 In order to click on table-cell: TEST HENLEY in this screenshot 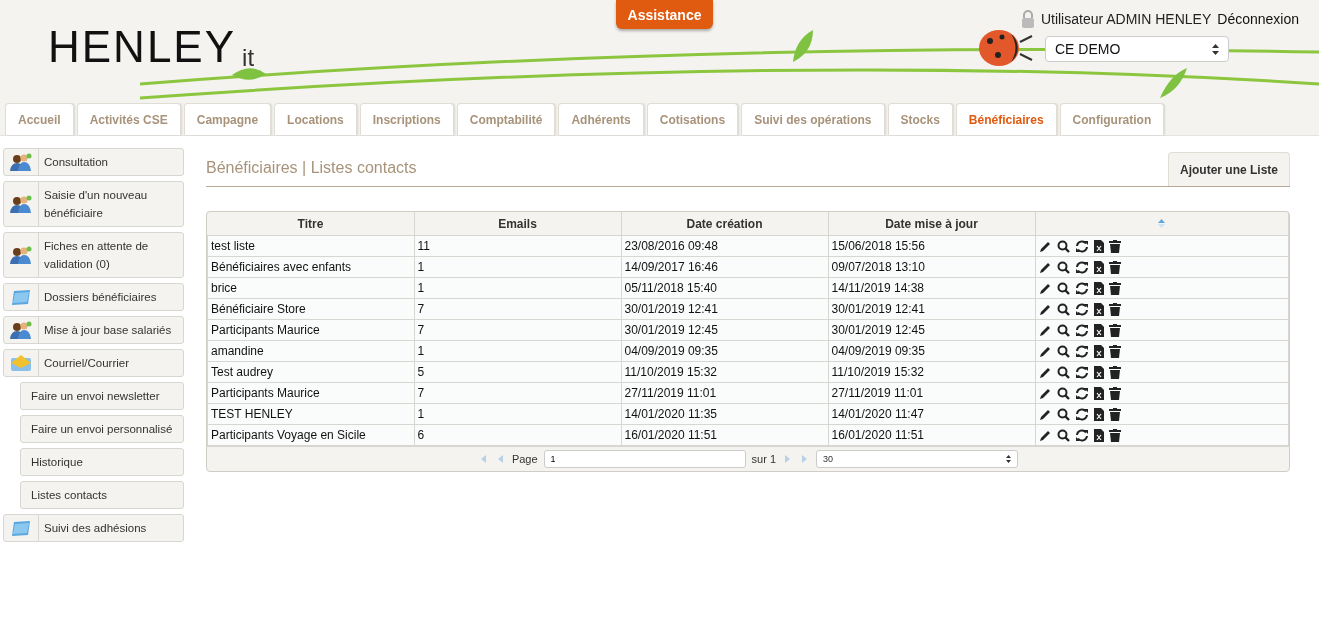, I will do `click(252, 414)`.